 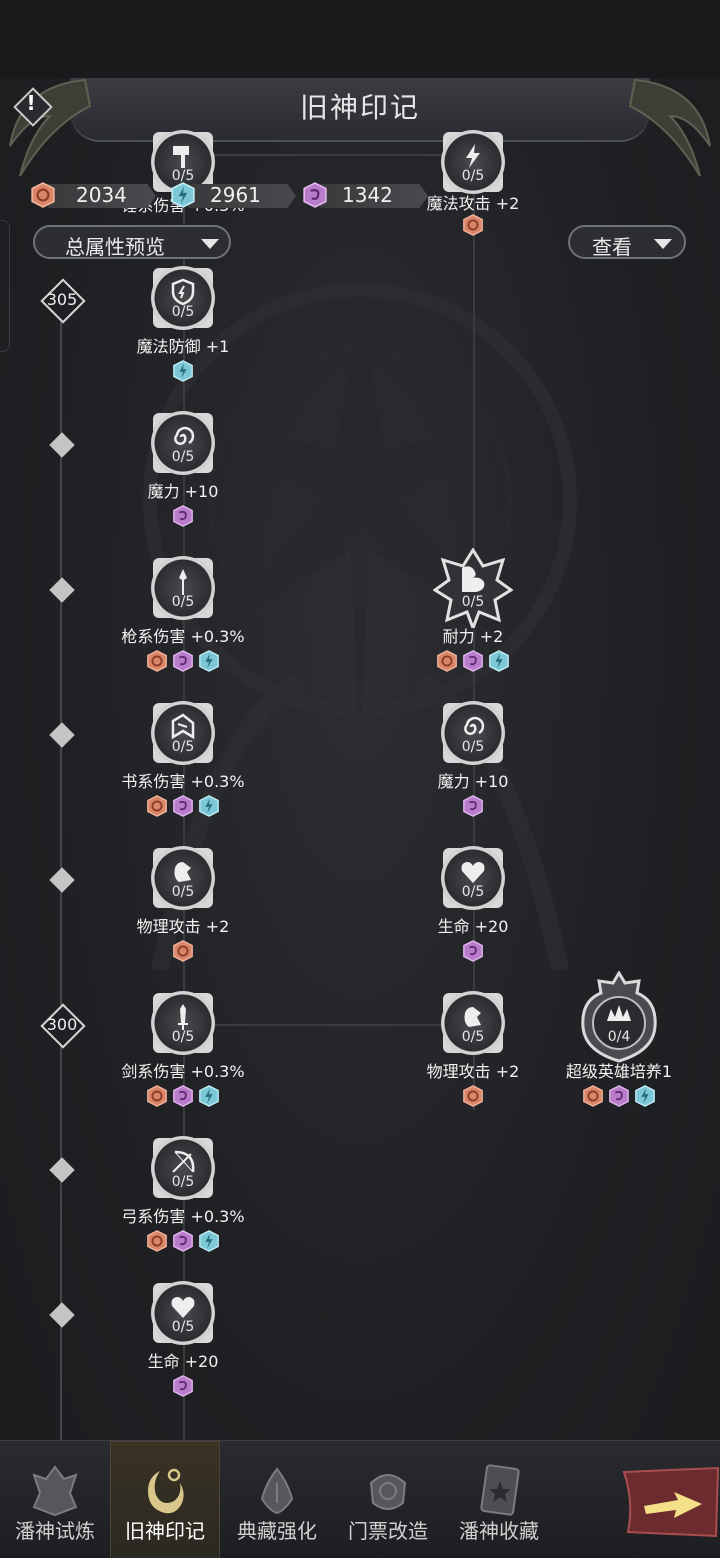 I want to click on timeline-level-badge: 300, so click(x=63, y=1026).